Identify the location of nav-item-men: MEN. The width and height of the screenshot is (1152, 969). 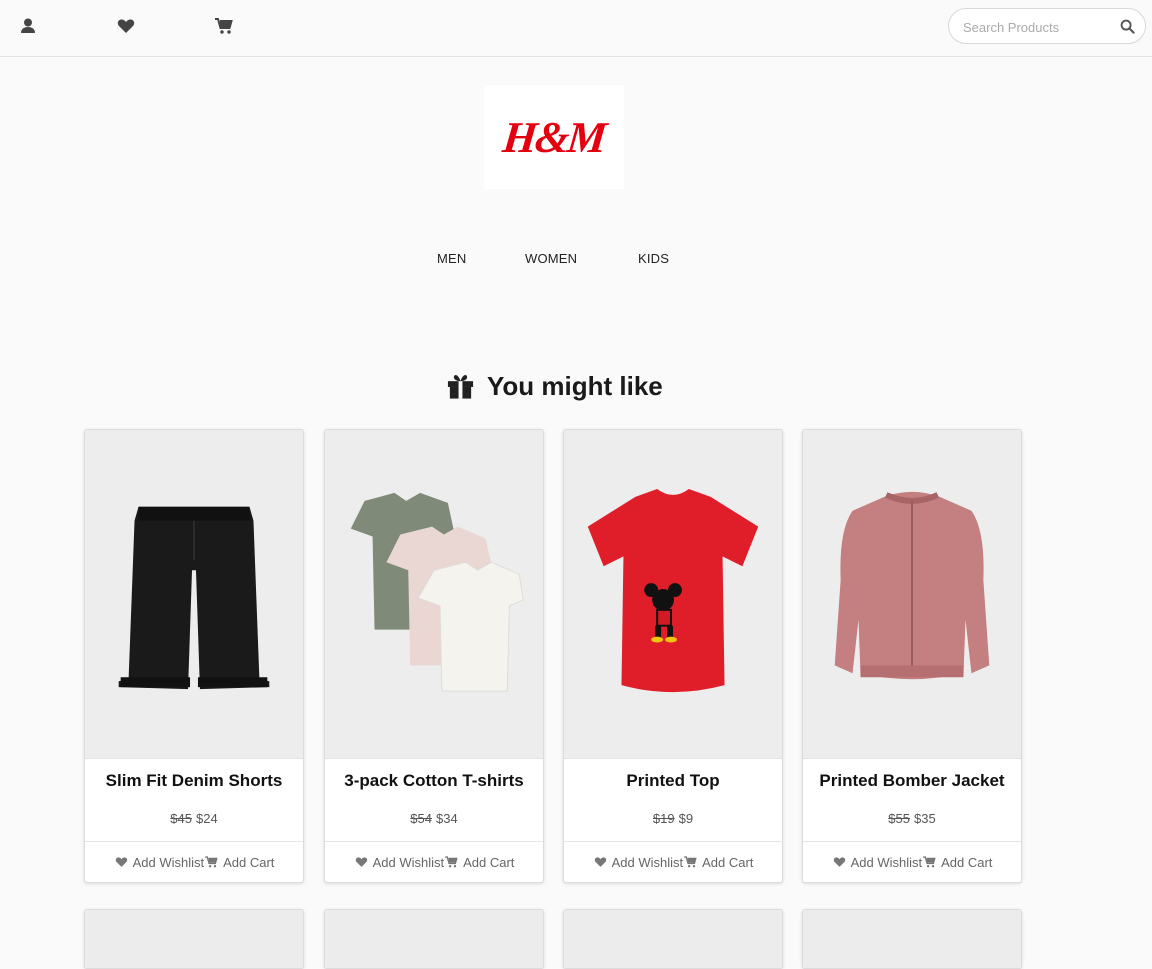
(452, 258).